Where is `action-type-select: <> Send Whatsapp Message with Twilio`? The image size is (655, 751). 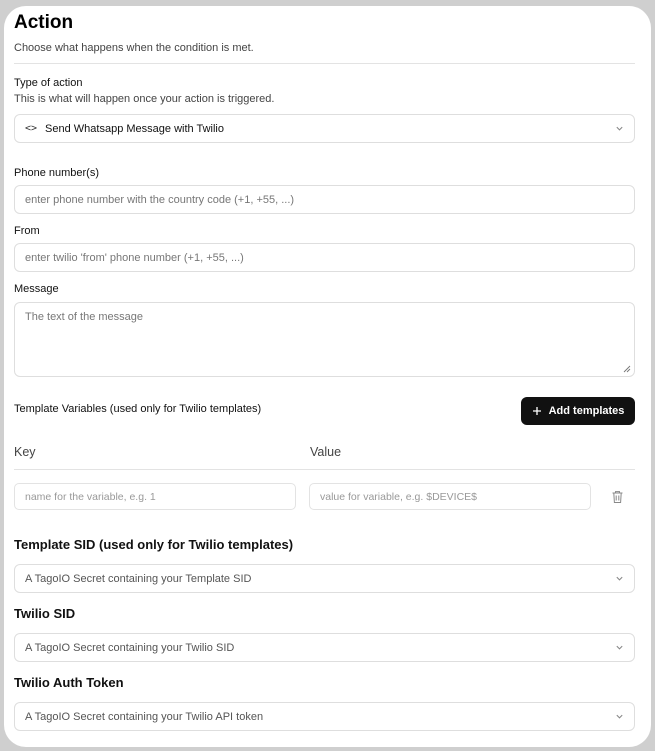 action-type-select: <> Send Whatsapp Message with Twilio is located at coordinates (324, 128).